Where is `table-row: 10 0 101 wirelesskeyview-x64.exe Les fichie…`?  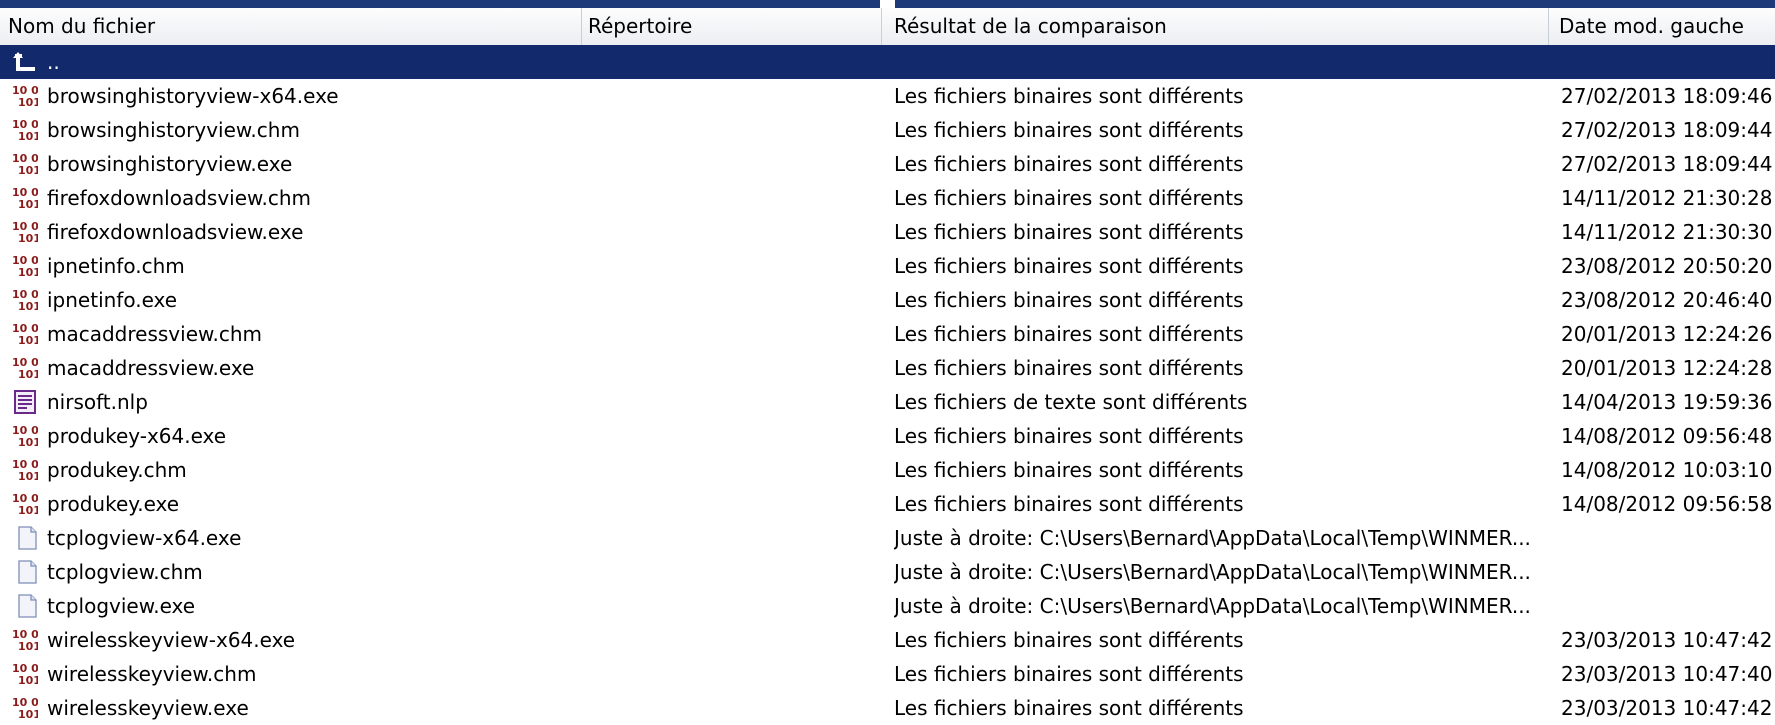 table-row: 10 0 101 wirelesskeyview-x64.exe Les fichie… is located at coordinates (887, 640).